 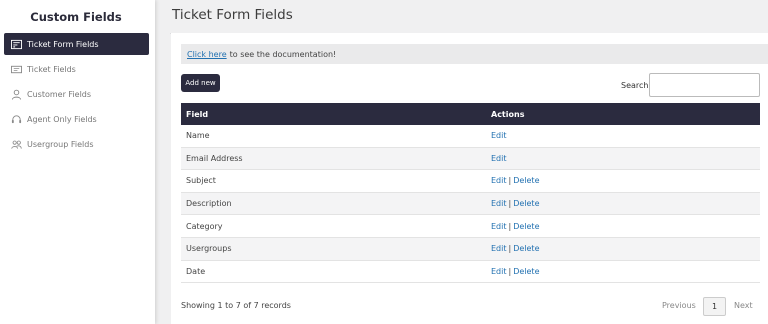 I want to click on page-title: Ticket Form Fields, so click(x=232, y=15).